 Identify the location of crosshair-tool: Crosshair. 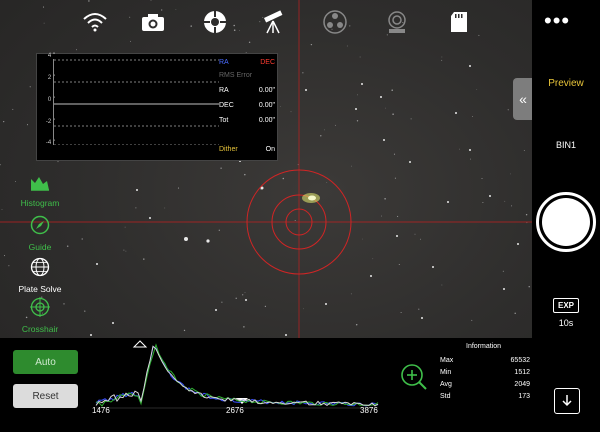
(40, 315).